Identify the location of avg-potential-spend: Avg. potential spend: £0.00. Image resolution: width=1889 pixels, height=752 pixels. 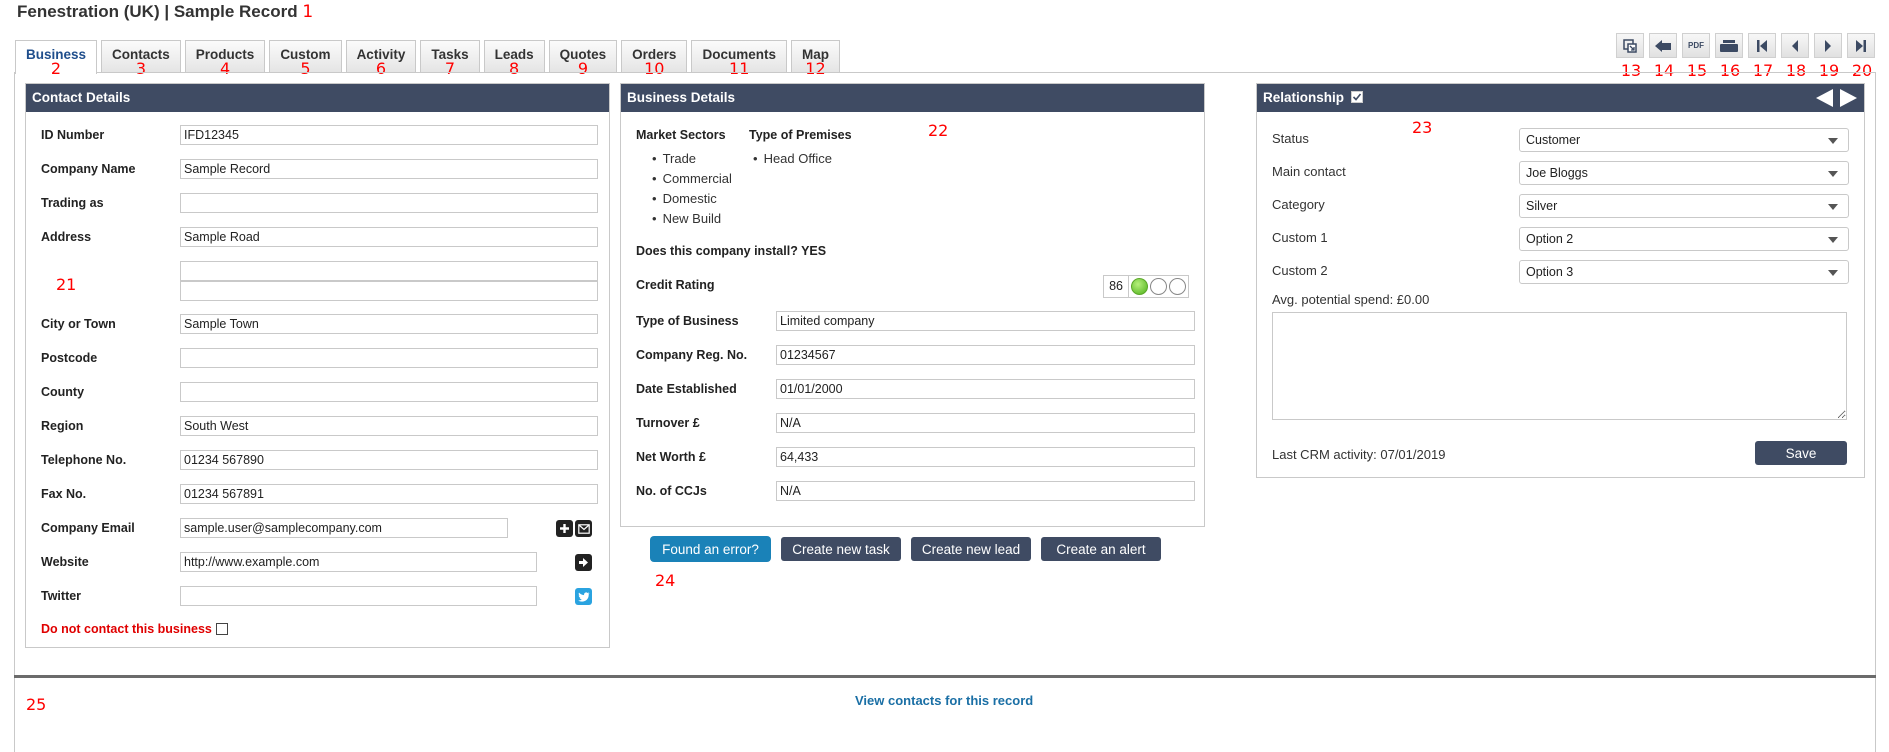
(1351, 299).